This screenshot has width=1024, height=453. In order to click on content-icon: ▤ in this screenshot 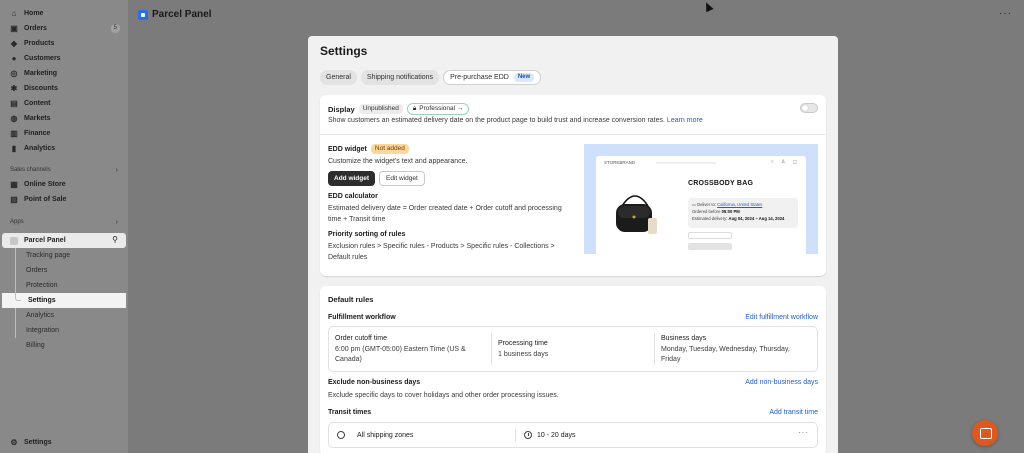, I will do `click(14, 103)`.